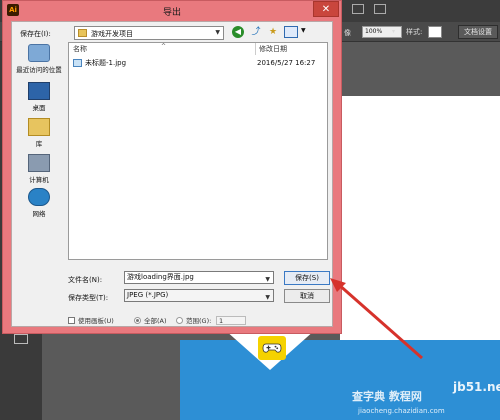  Describe the element at coordinates (199, 277) in the screenshot. I see `filename-field: 游戏loading界面.jpg ▼` at that location.